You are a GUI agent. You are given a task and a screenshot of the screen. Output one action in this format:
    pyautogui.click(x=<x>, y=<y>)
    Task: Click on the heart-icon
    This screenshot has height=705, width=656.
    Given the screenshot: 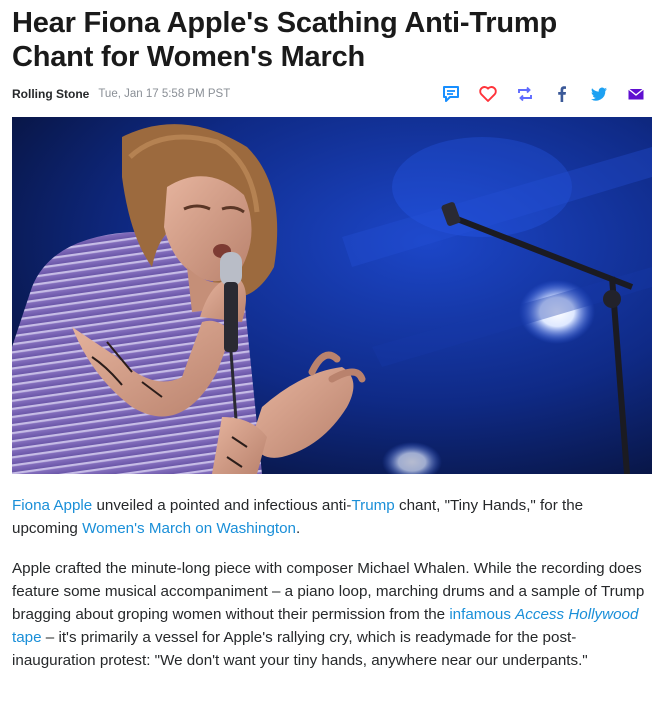 What is the action you would take?
    pyautogui.click(x=488, y=94)
    